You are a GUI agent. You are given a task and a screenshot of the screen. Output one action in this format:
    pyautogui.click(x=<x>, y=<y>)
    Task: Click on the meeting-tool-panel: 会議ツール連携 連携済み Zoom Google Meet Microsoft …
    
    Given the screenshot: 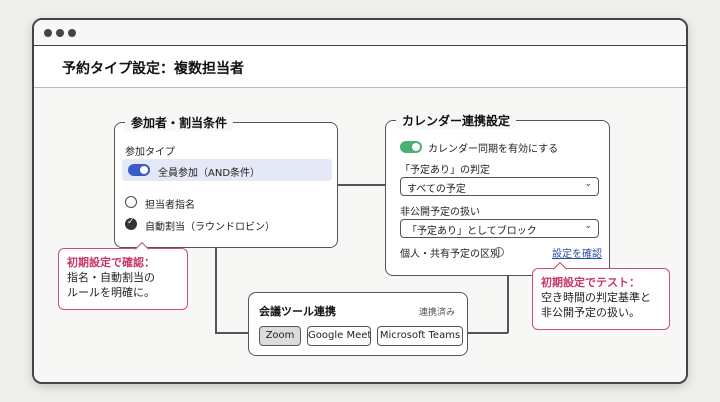 What is the action you would take?
    pyautogui.click(x=358, y=324)
    